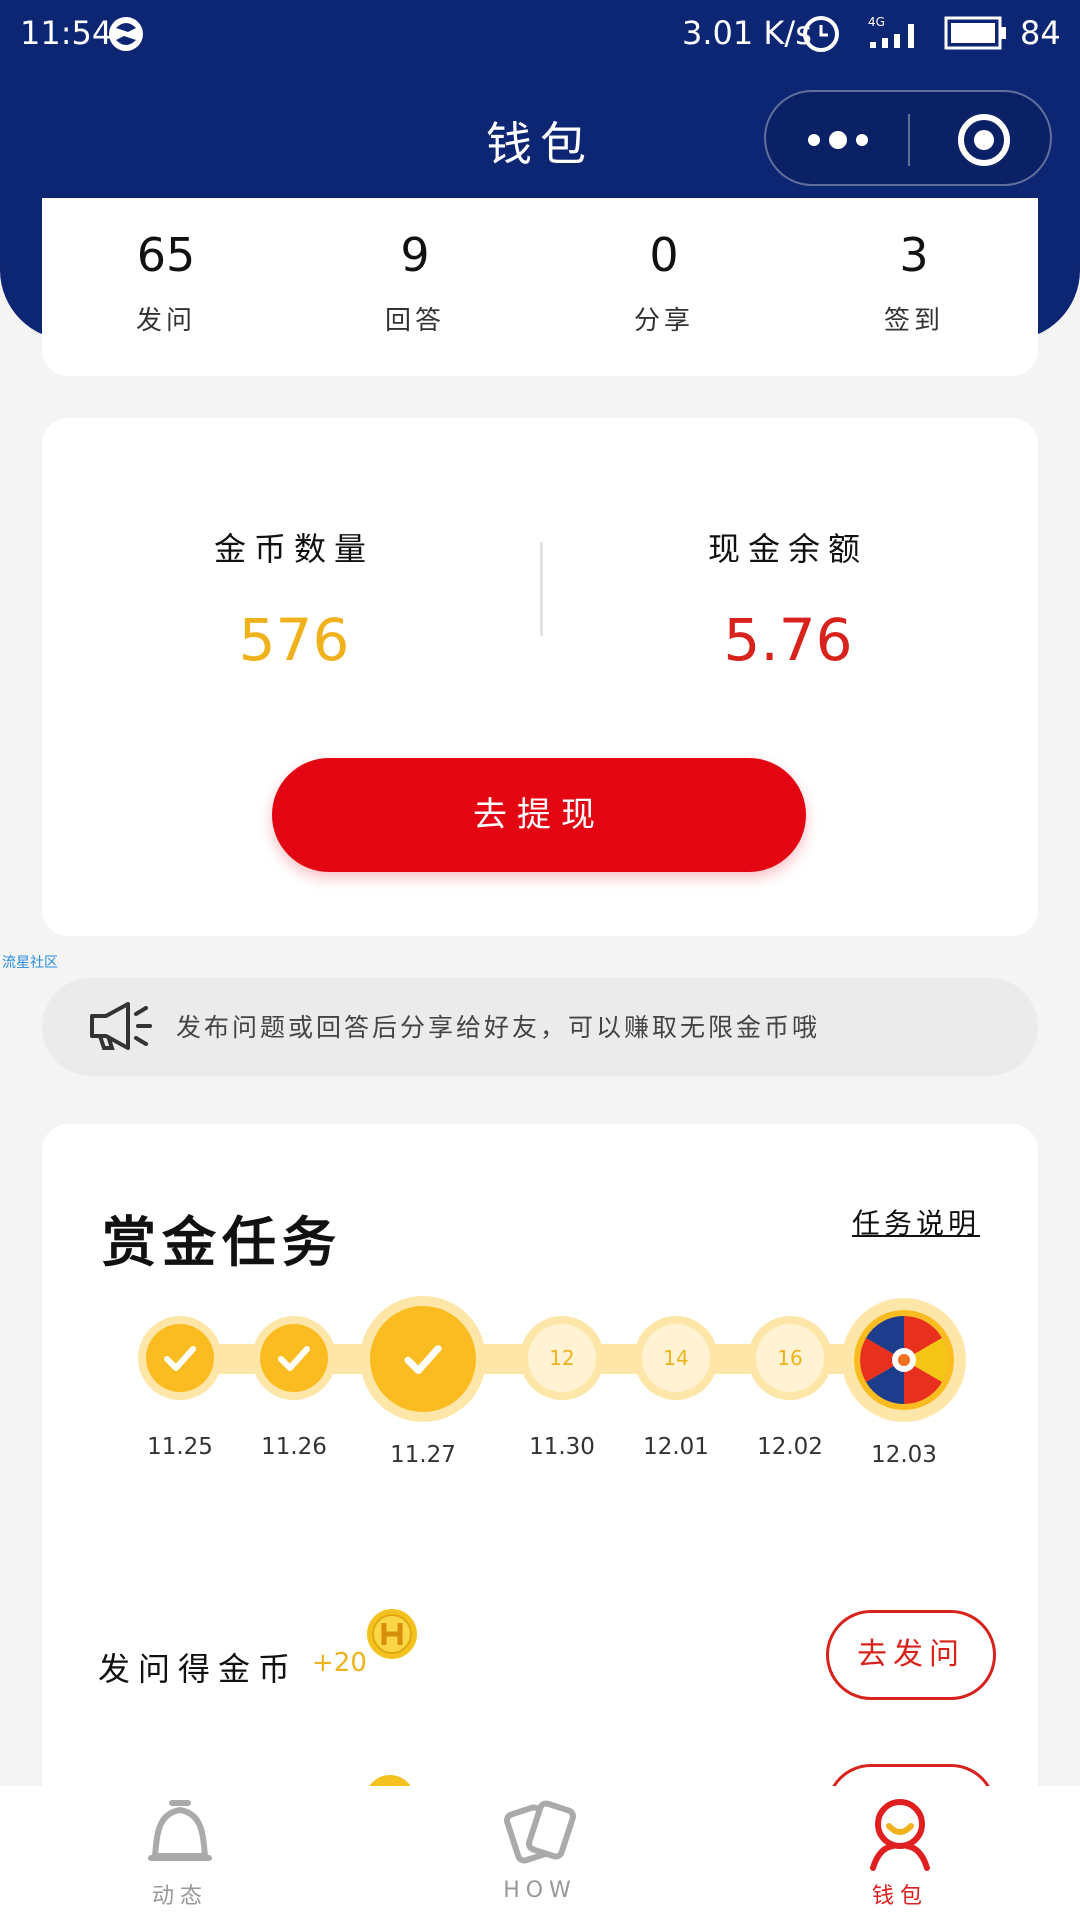  Describe the element at coordinates (788, 640) in the screenshot. I see `cash-value: 5.76` at that location.